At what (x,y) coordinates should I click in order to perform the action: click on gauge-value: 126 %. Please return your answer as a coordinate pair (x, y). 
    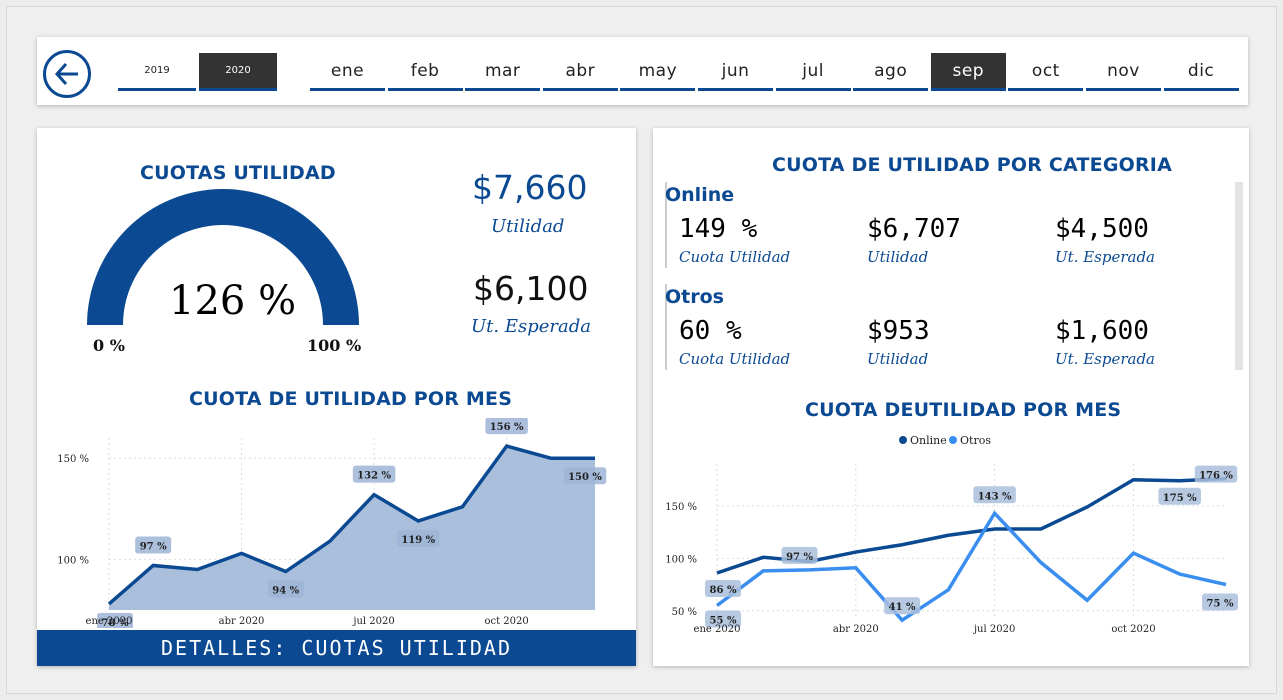
    Looking at the image, I should click on (233, 301).